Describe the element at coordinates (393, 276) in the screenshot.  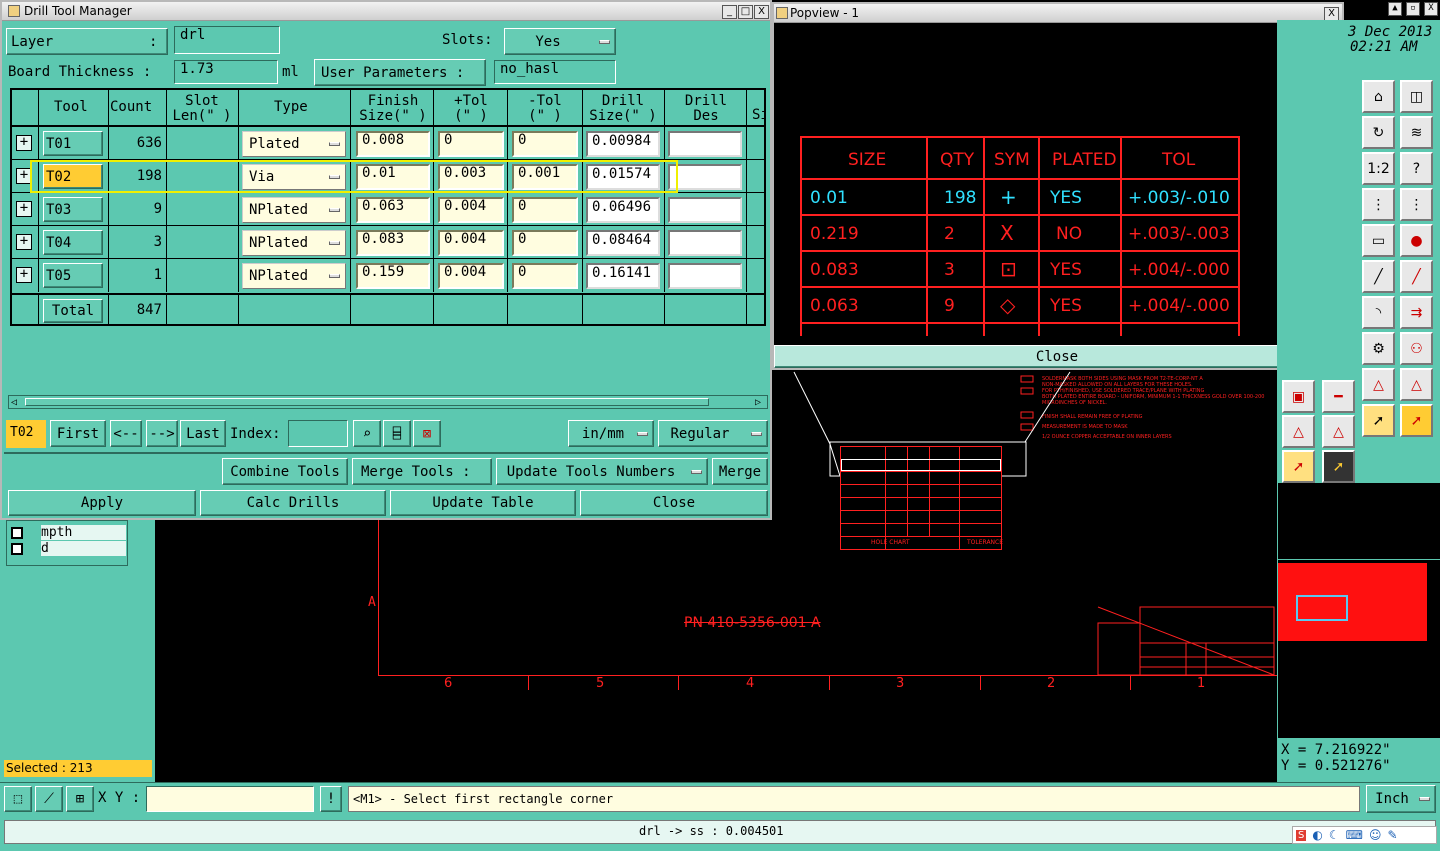
I see `finish-size-field: 0.159` at that location.